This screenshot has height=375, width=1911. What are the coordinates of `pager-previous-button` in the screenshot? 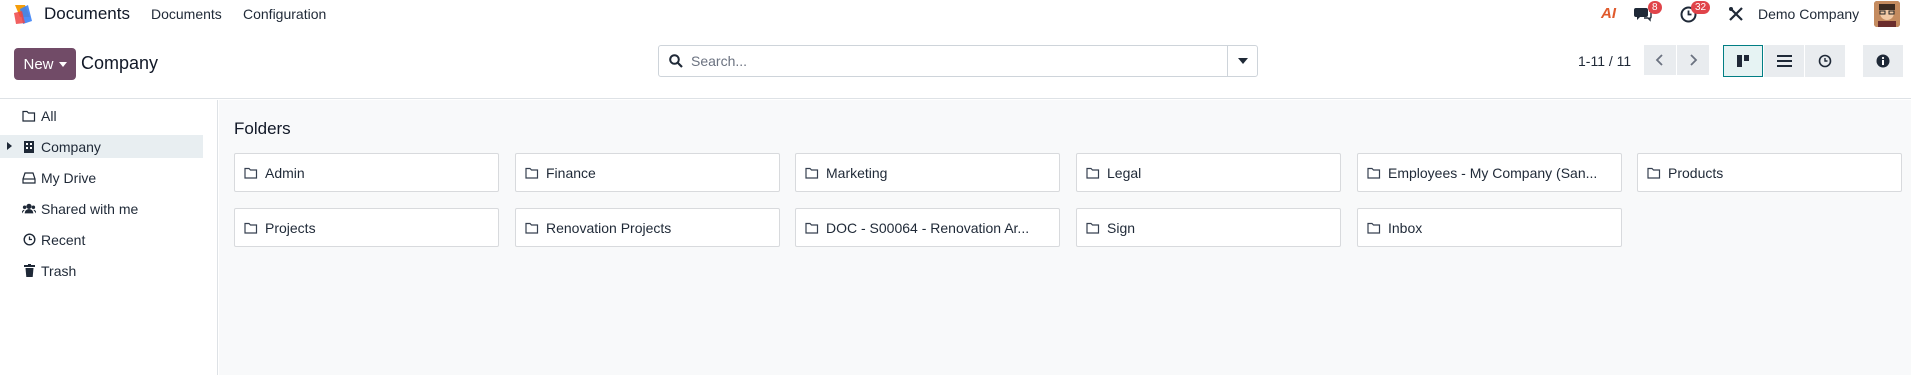 It's located at (1660, 60).